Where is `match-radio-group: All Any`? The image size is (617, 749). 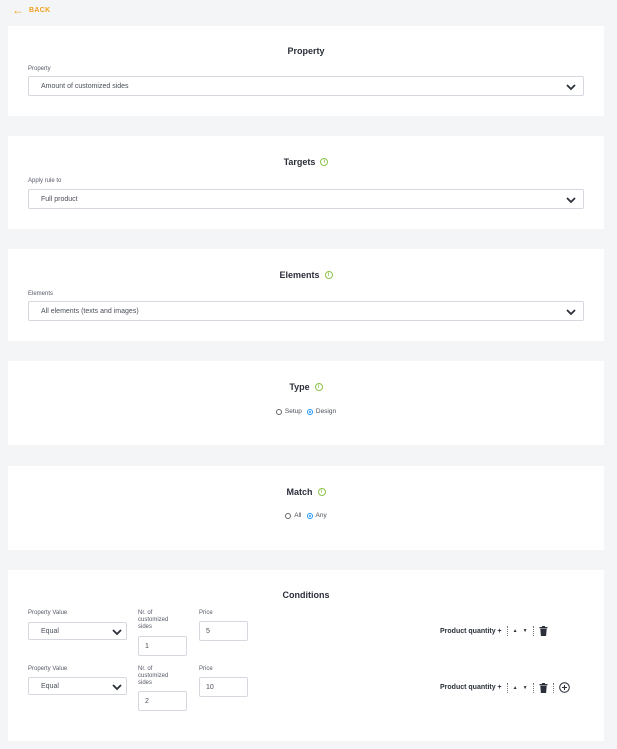 match-radio-group: All Any is located at coordinates (306, 515).